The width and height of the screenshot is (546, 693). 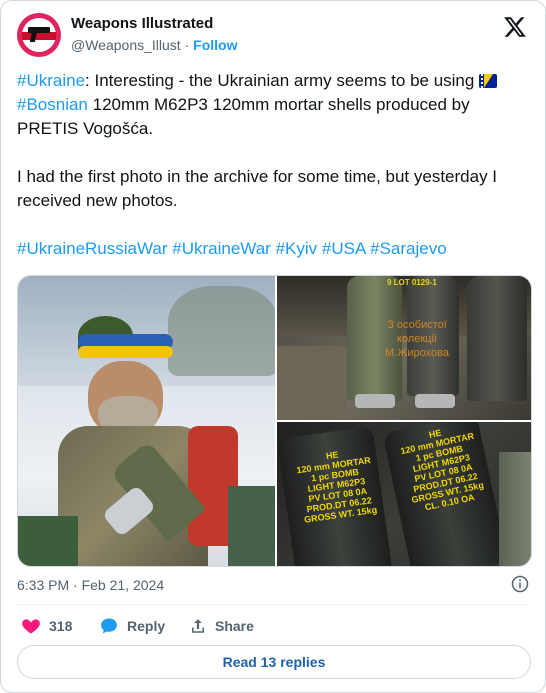 I want to click on tweet-date: Feb 21, 2024, so click(x=123, y=585).